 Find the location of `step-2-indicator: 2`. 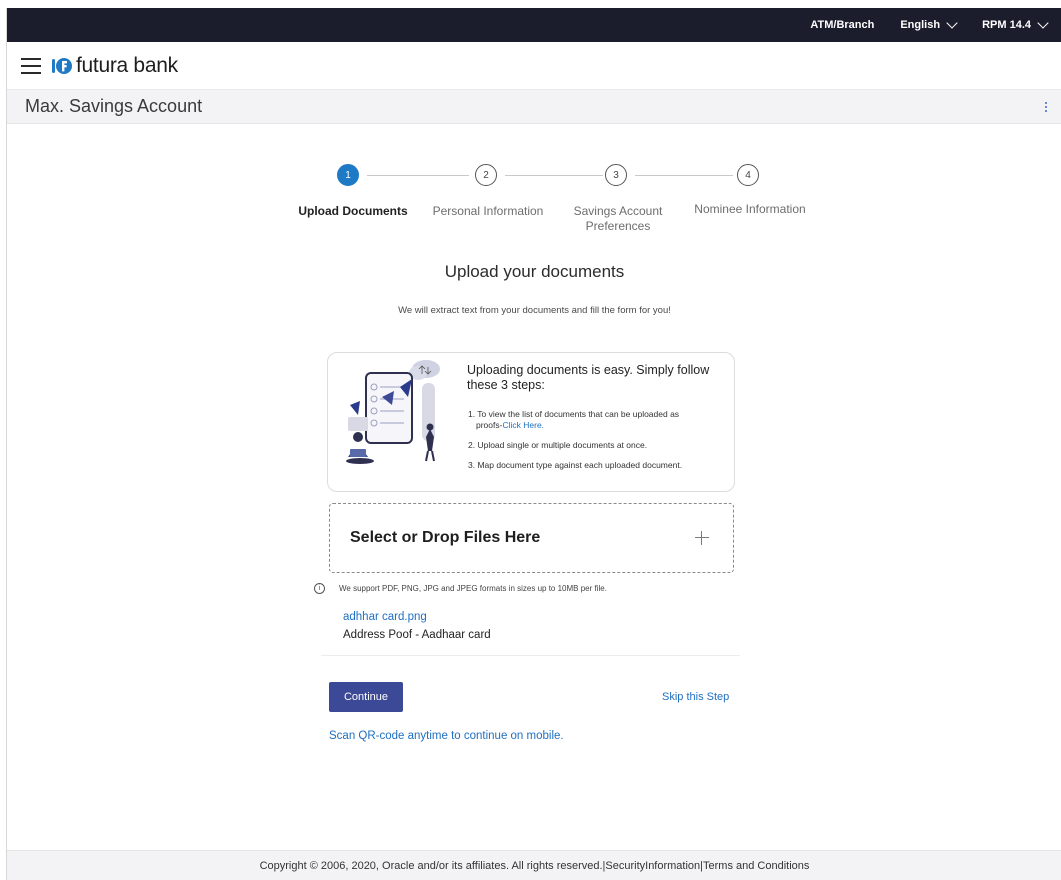

step-2-indicator: 2 is located at coordinates (486, 175).